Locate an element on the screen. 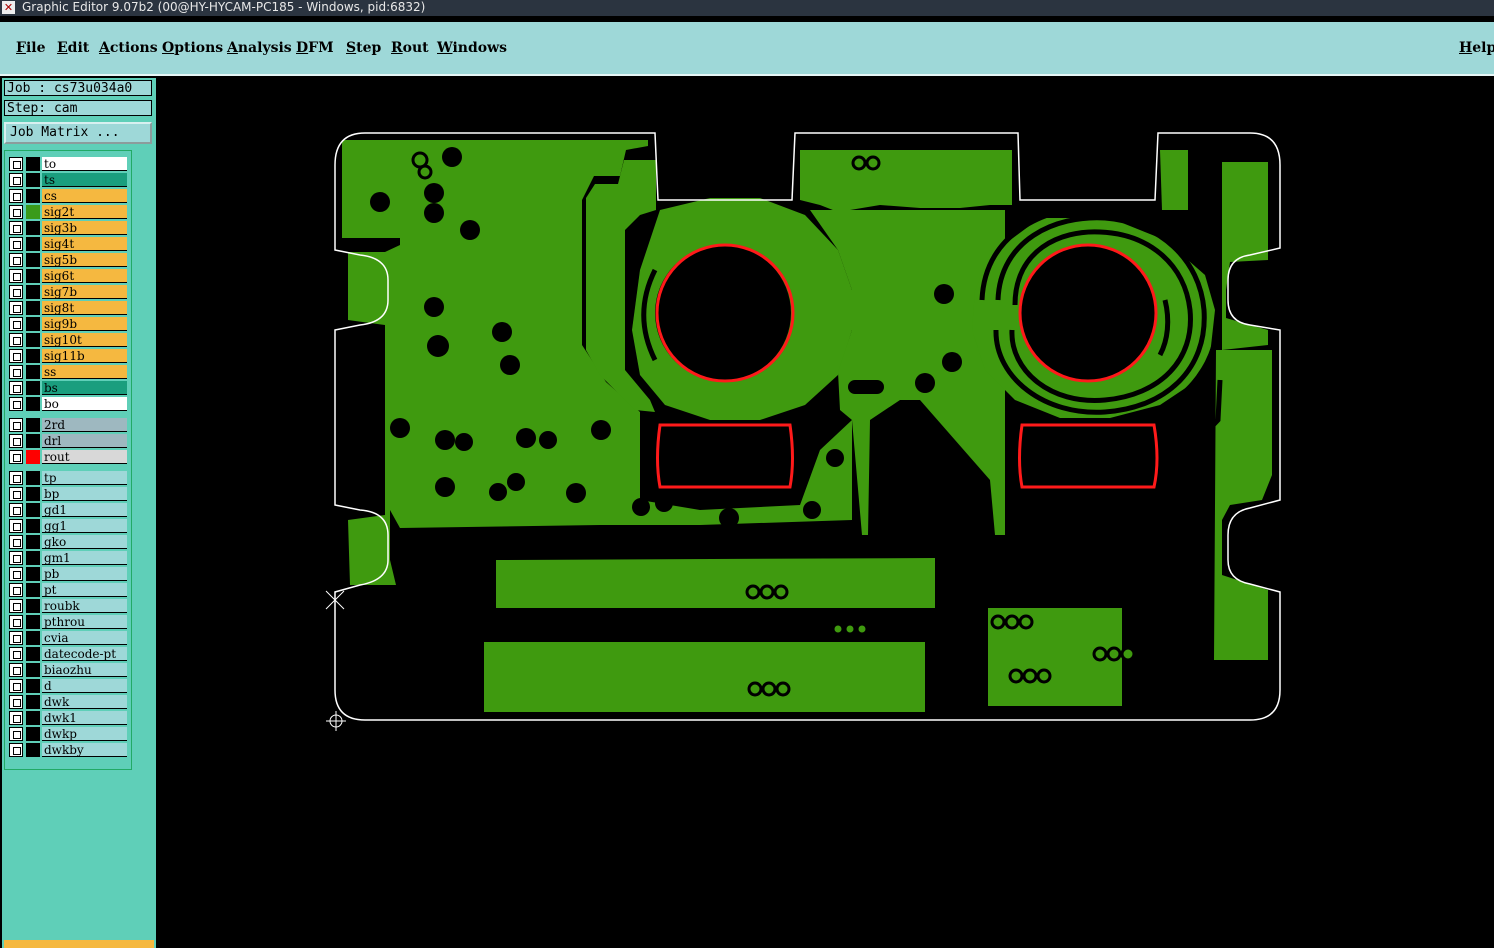 This screenshot has height=948, width=1494. menu-actions: Actions is located at coordinates (128, 48).